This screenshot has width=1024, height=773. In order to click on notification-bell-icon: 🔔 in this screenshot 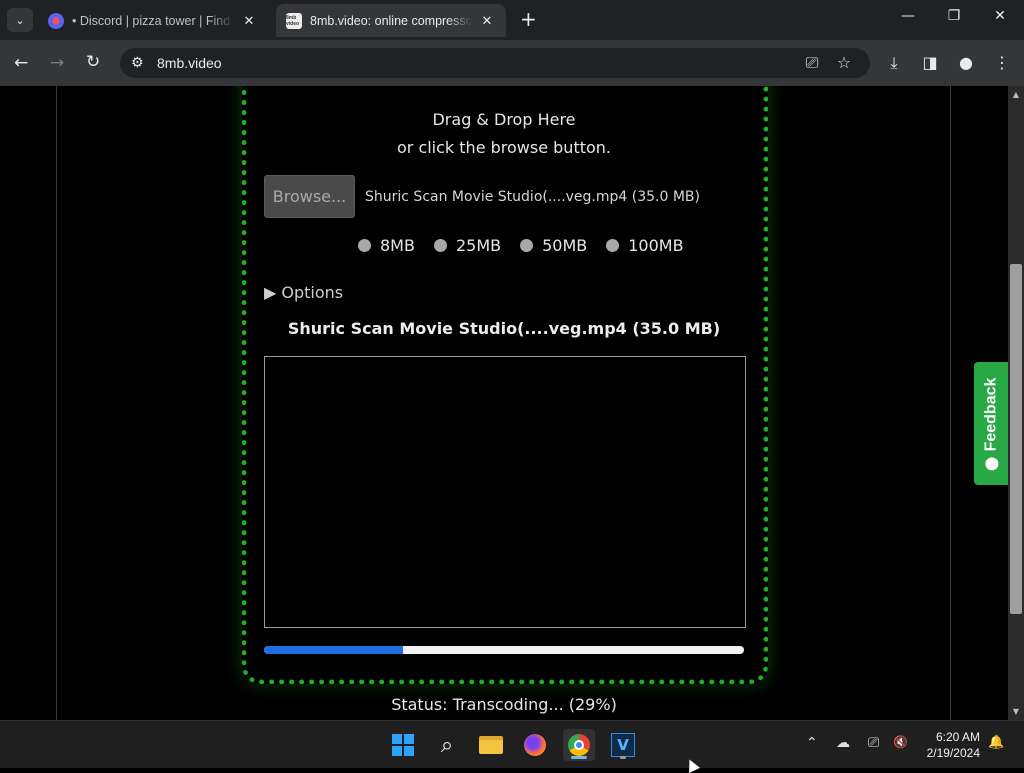, I will do `click(996, 742)`.